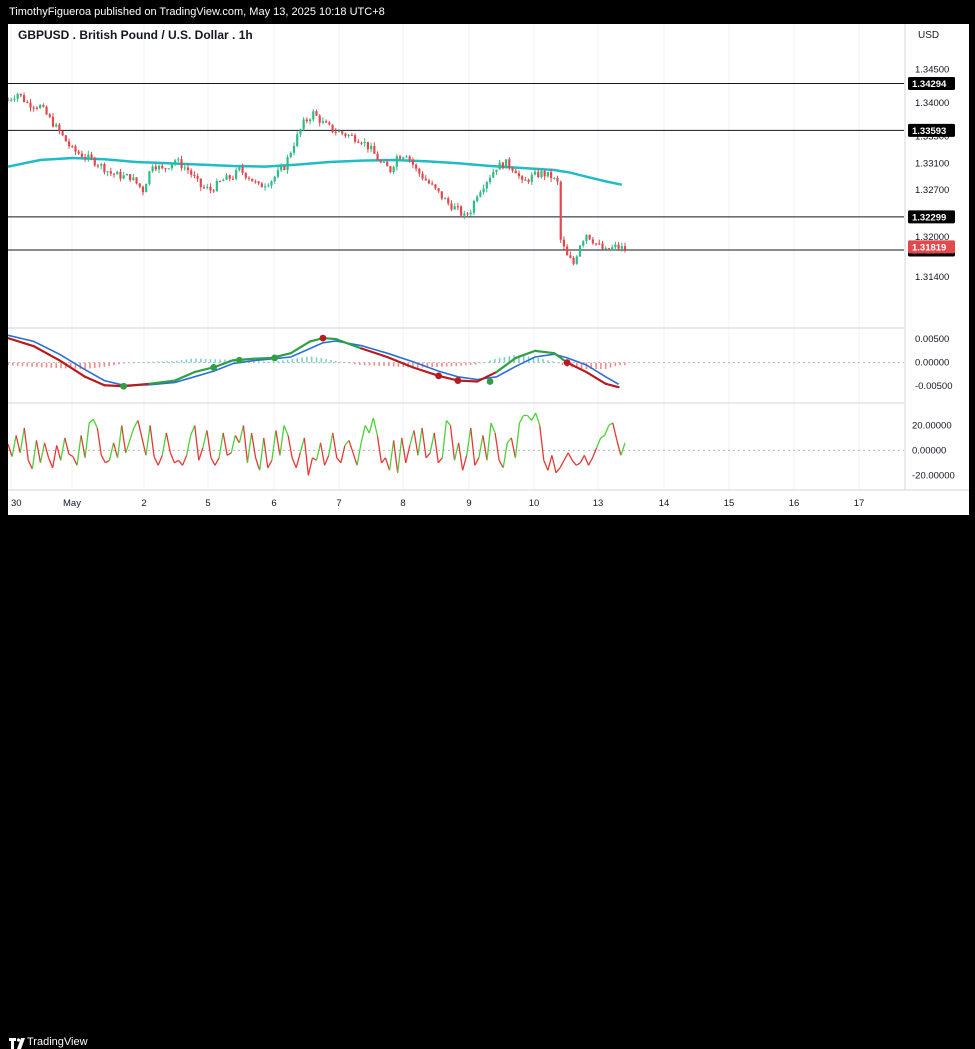  I want to click on time-tick-label: 8, so click(402, 503).